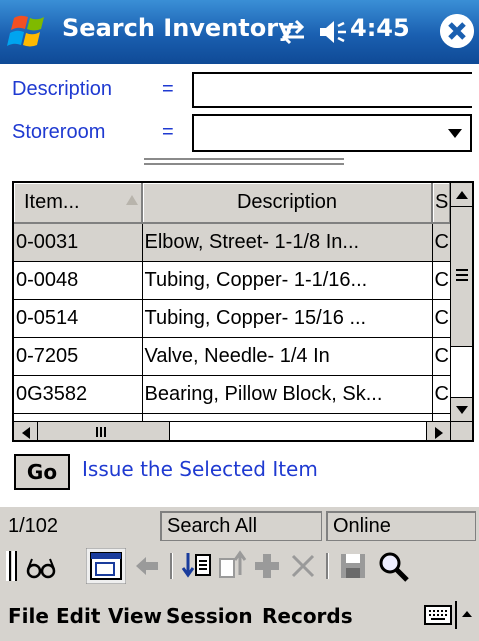 The width and height of the screenshot is (479, 641). What do you see at coordinates (293, 32) in the screenshot?
I see `connectivity-icon` at bounding box center [293, 32].